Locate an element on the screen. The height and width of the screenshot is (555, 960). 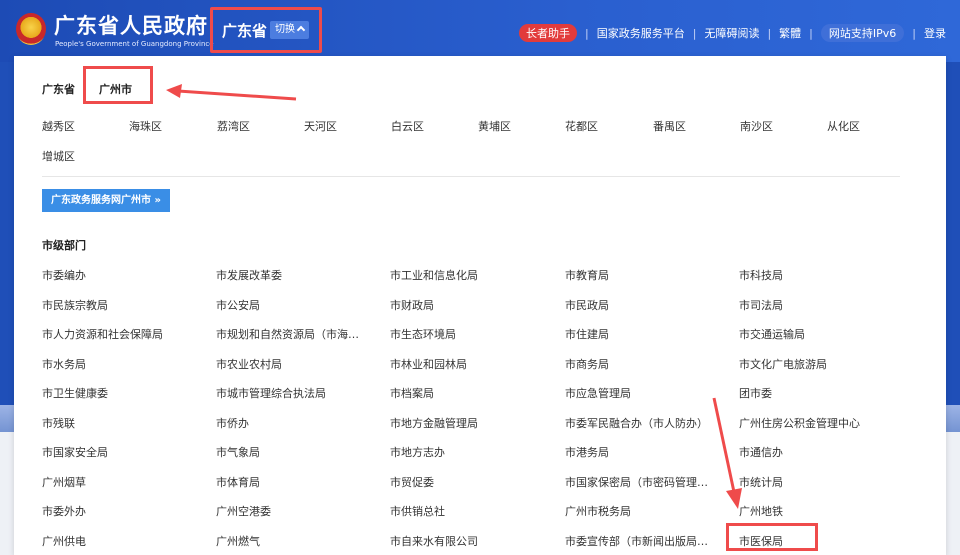
department-link: 市委编办 is located at coordinates (64, 275).